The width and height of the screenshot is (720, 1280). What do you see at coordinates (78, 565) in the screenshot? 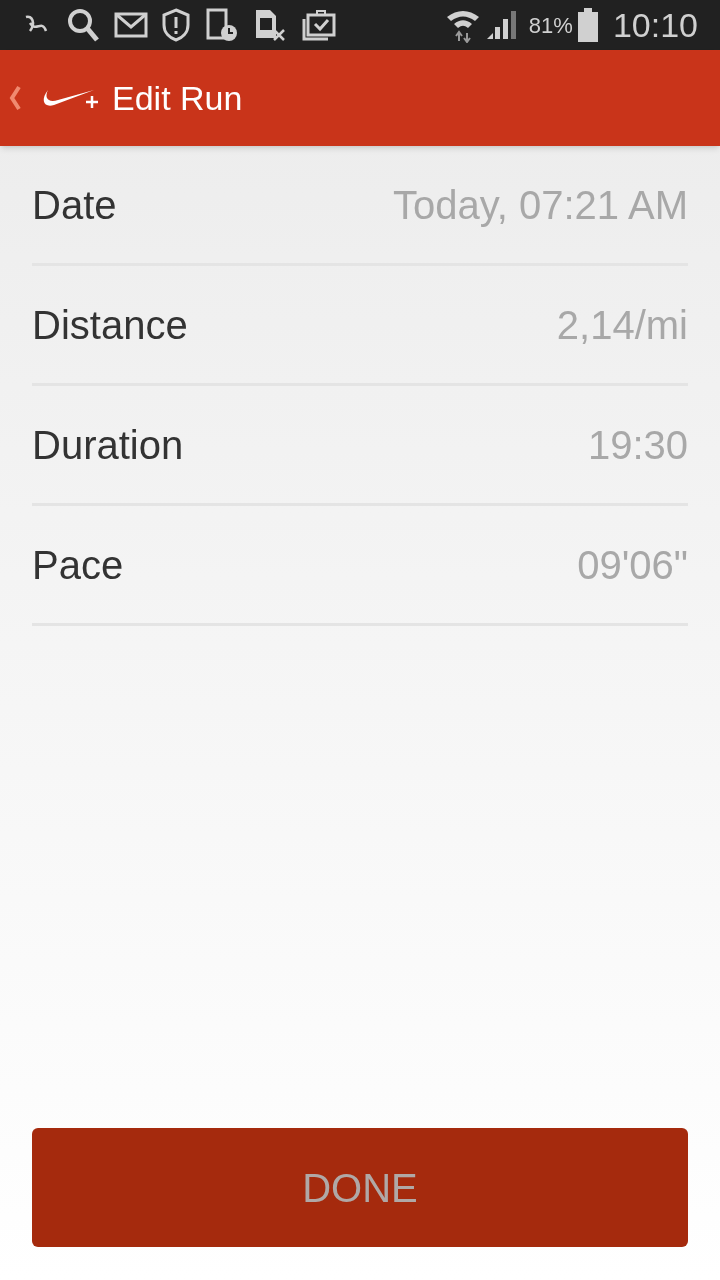
I see `field-label: Pace` at bounding box center [78, 565].